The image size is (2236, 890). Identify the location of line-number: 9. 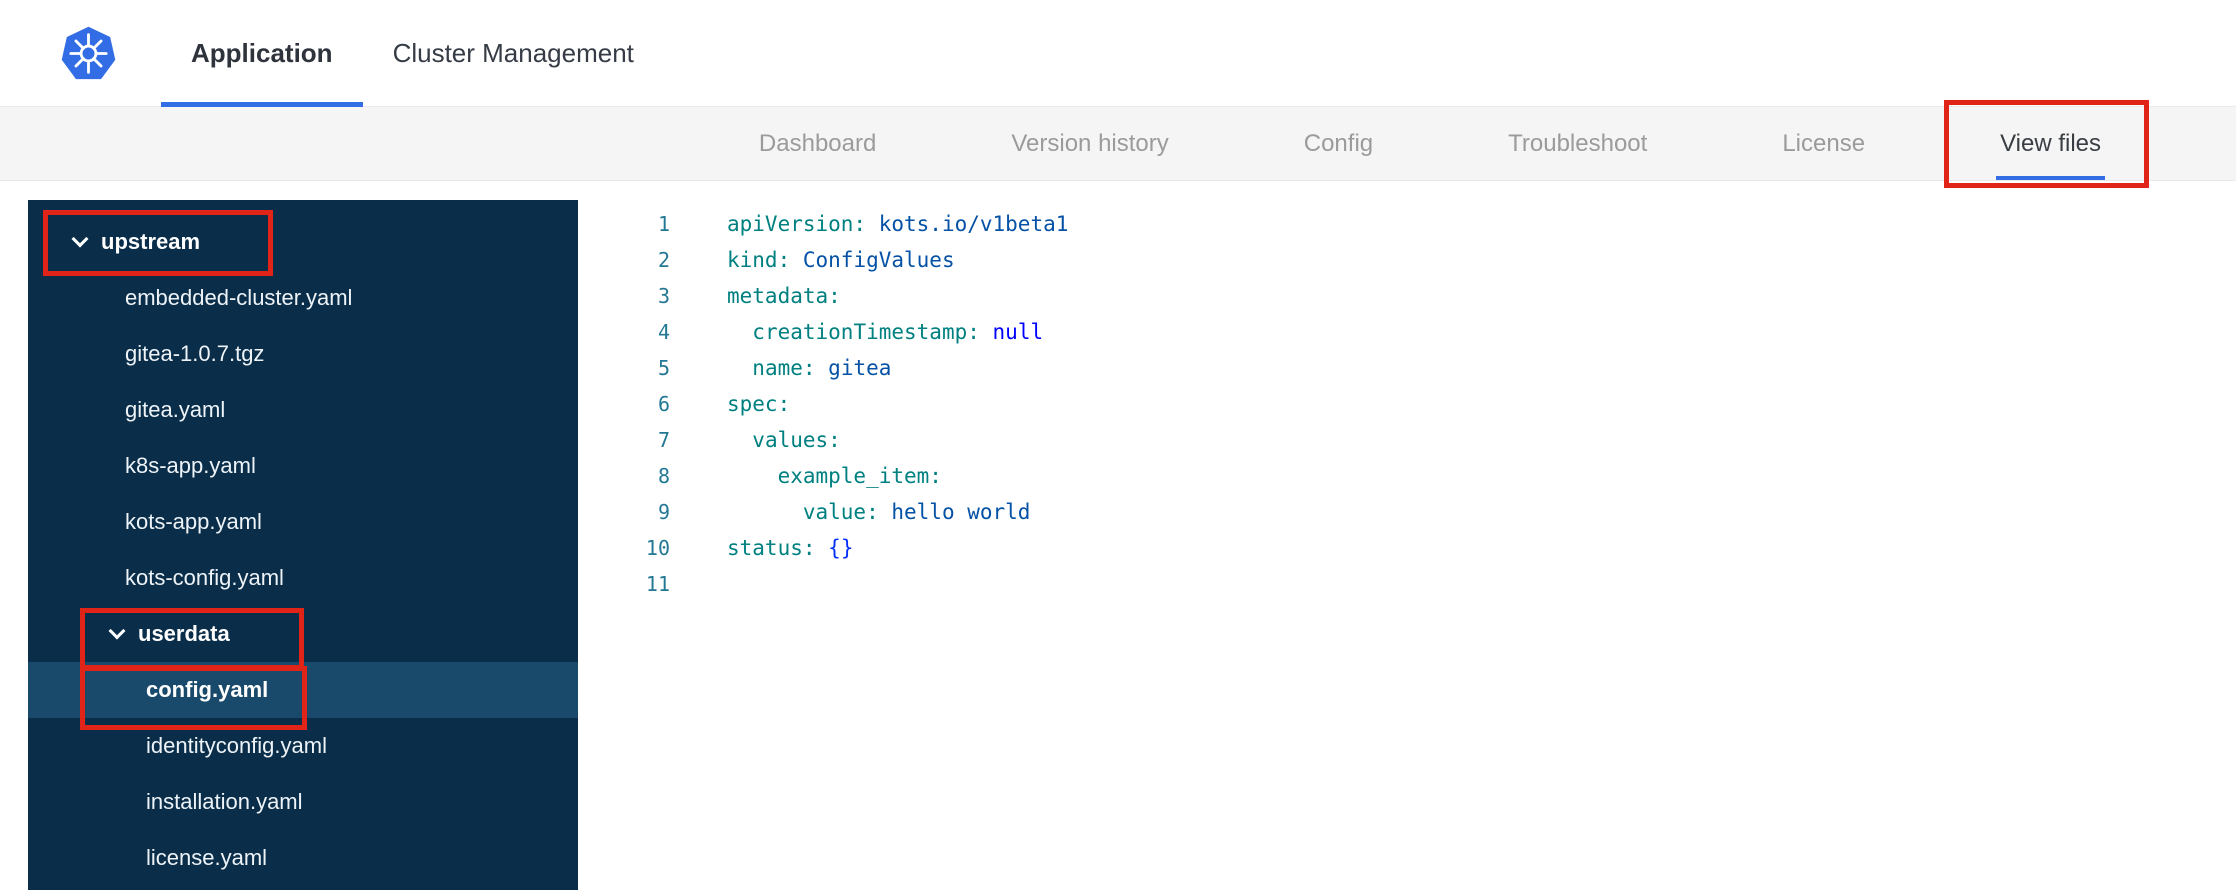
(663, 512).